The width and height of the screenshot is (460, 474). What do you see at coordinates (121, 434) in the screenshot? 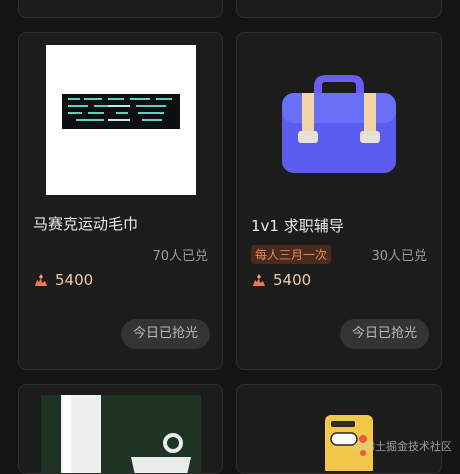
I see `product-image-mug` at bounding box center [121, 434].